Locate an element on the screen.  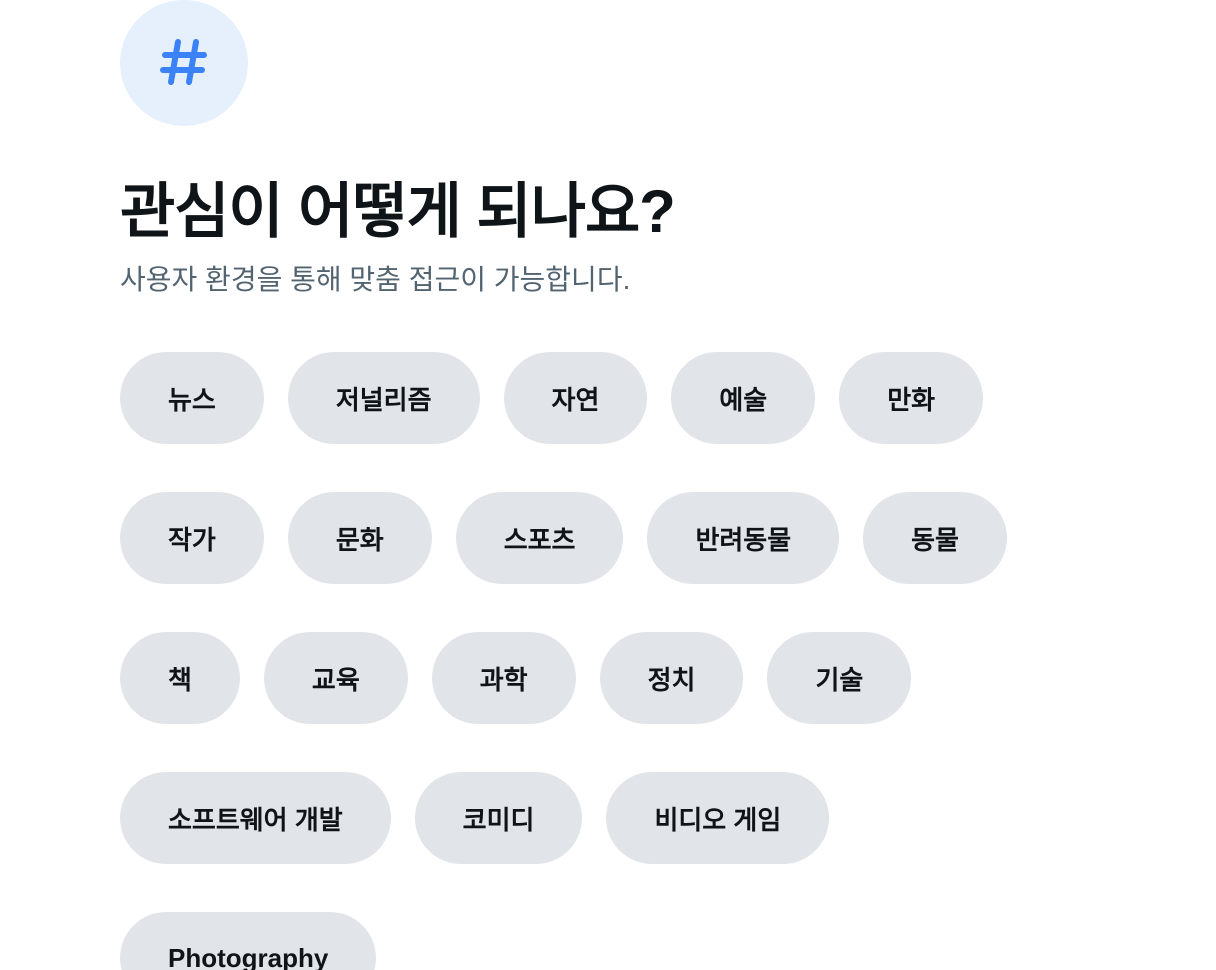
topic-chip: 자연 is located at coordinates (575, 398).